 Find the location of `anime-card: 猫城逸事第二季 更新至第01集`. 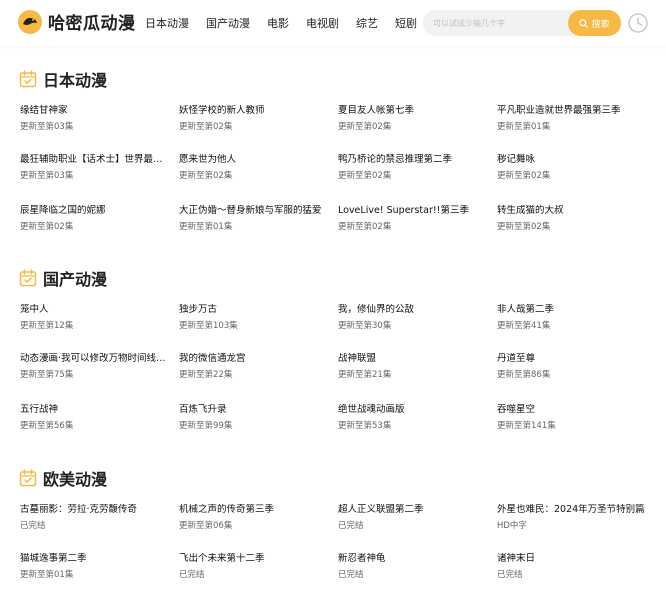

anime-card: 猫城逸事第二季 更新至第01集 is located at coordinates (95, 570).